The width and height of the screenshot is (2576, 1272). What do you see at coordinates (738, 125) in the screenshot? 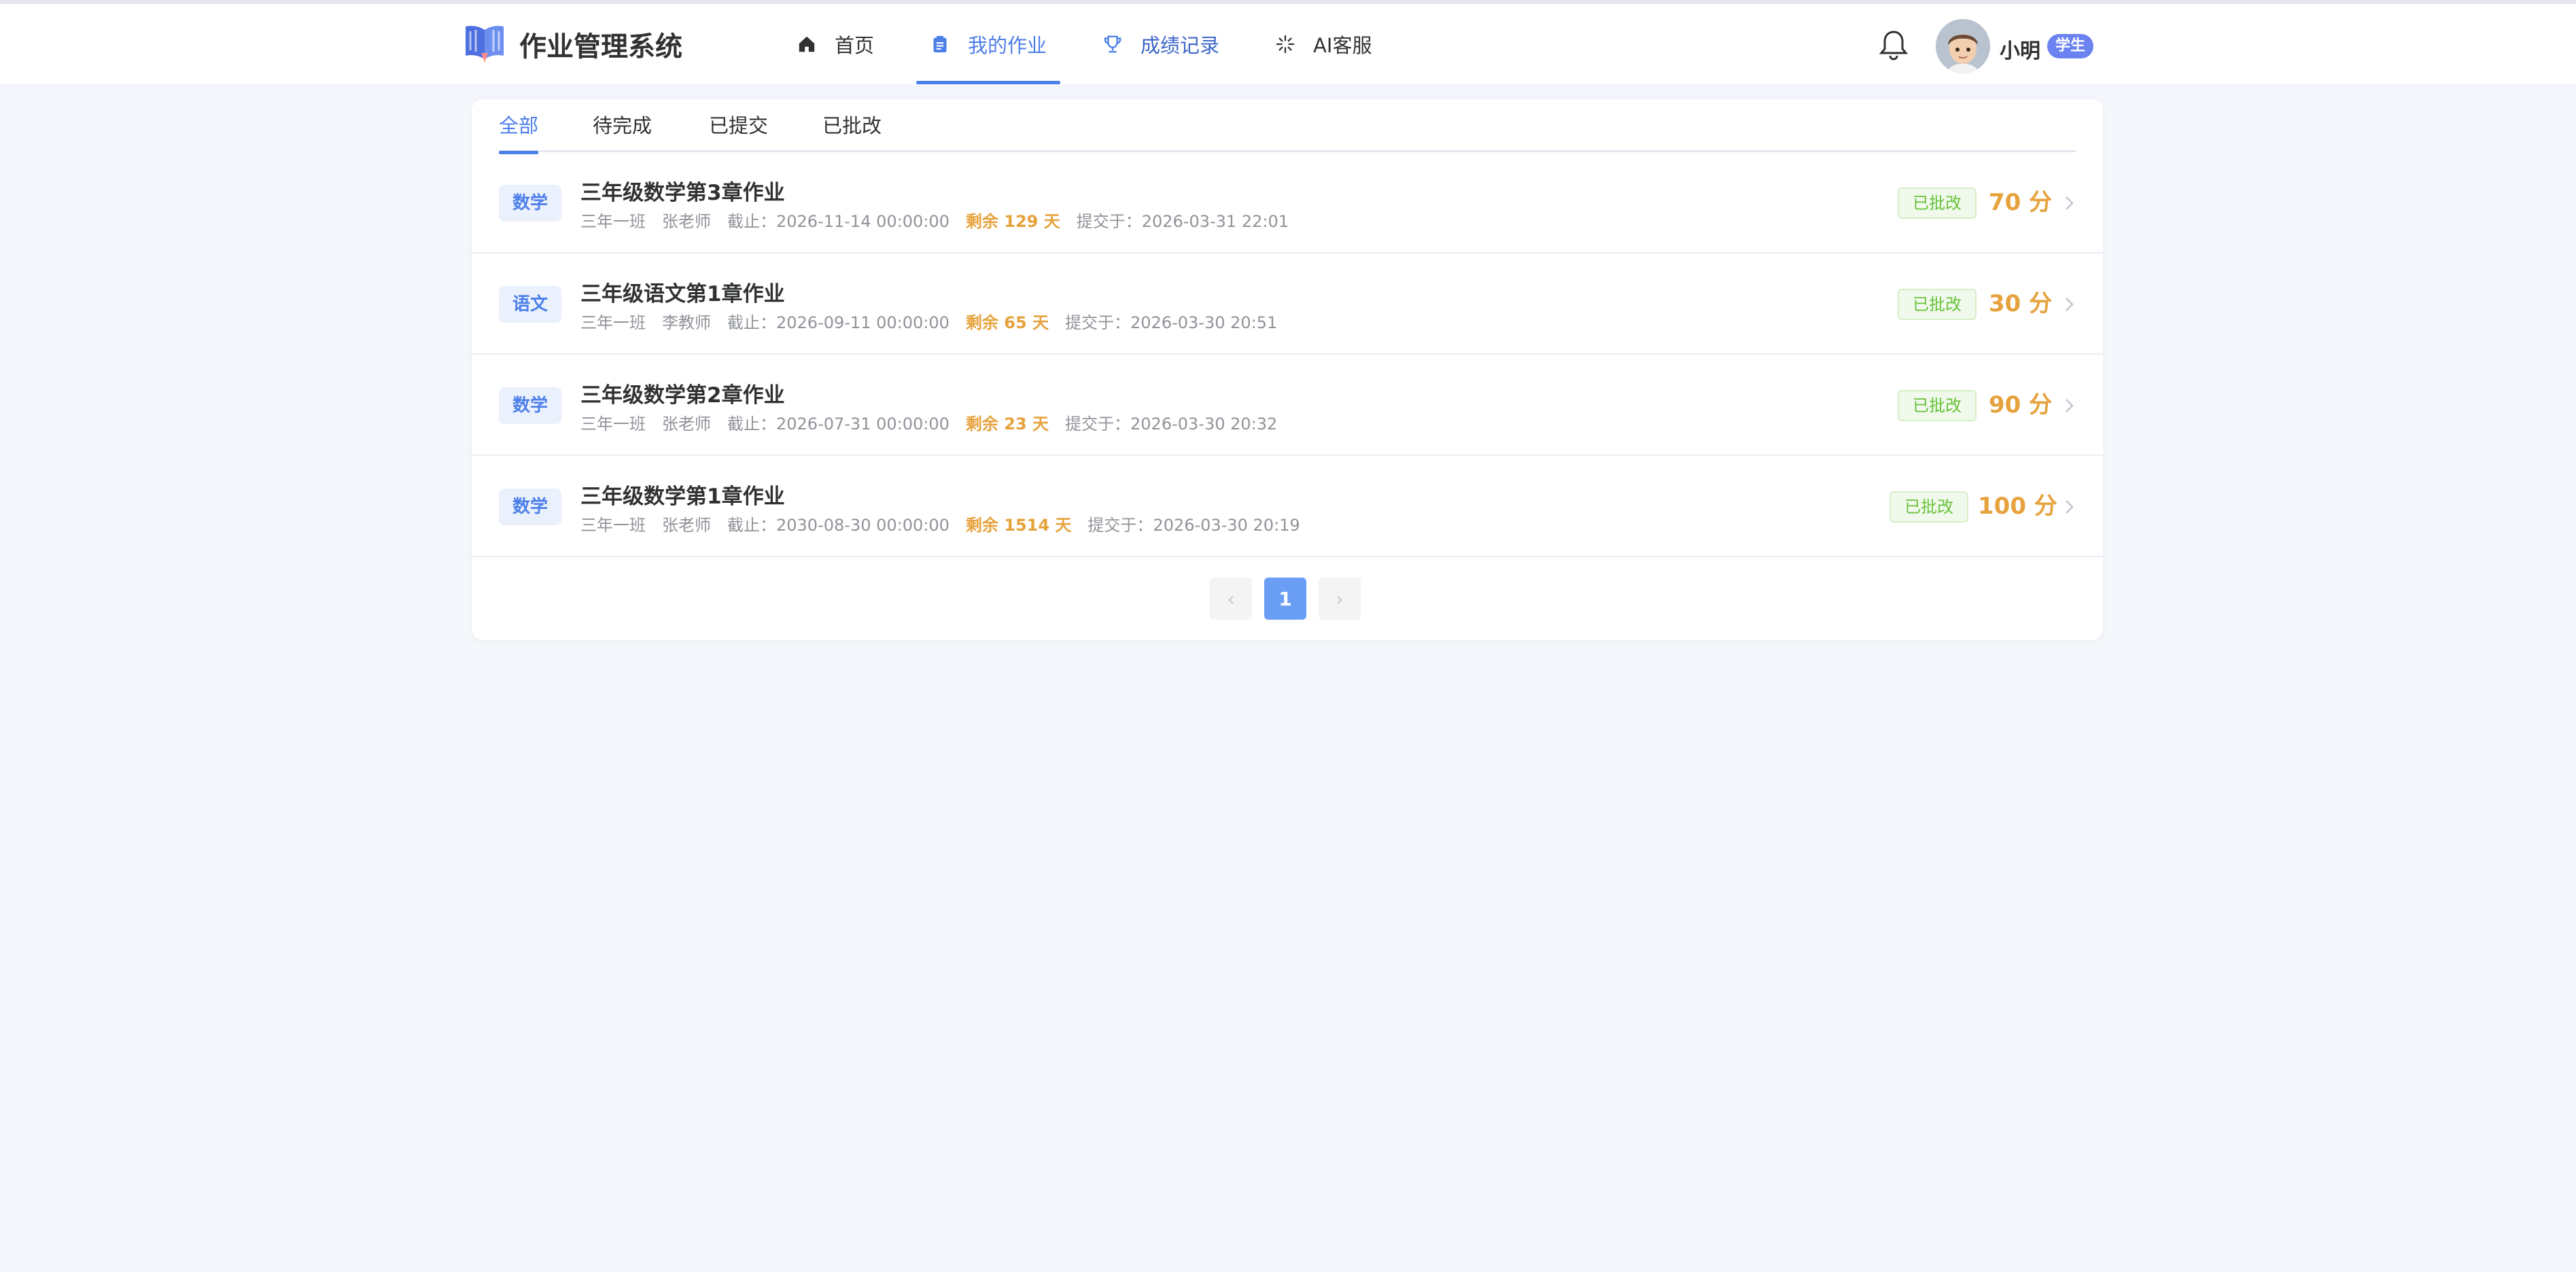
I see `tab-submitted: 已提交` at bounding box center [738, 125].